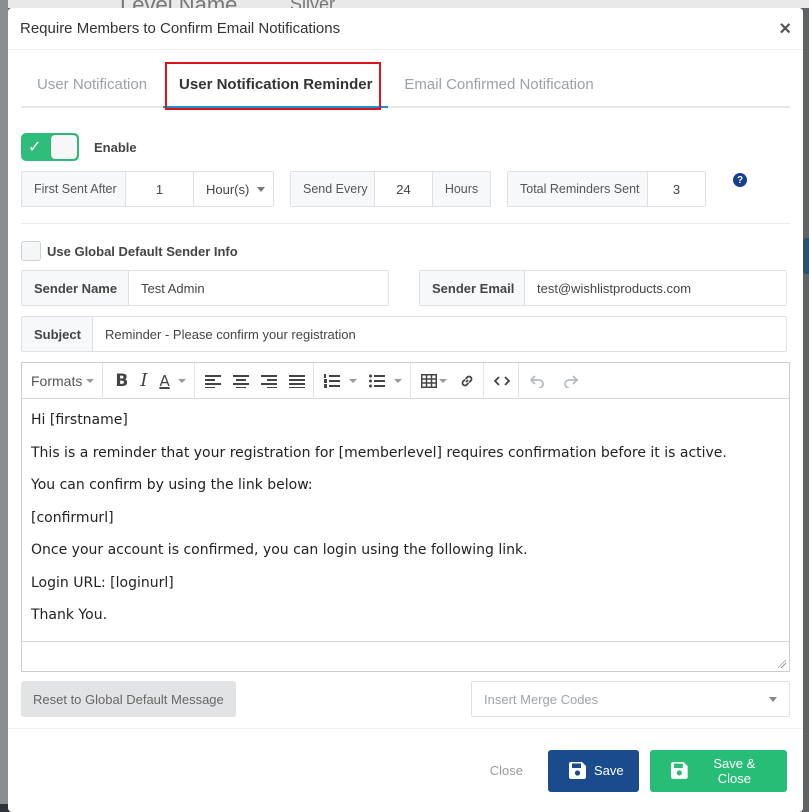 The width and height of the screenshot is (809, 812). What do you see at coordinates (405, 656) in the screenshot?
I see `editor-statusbar` at bounding box center [405, 656].